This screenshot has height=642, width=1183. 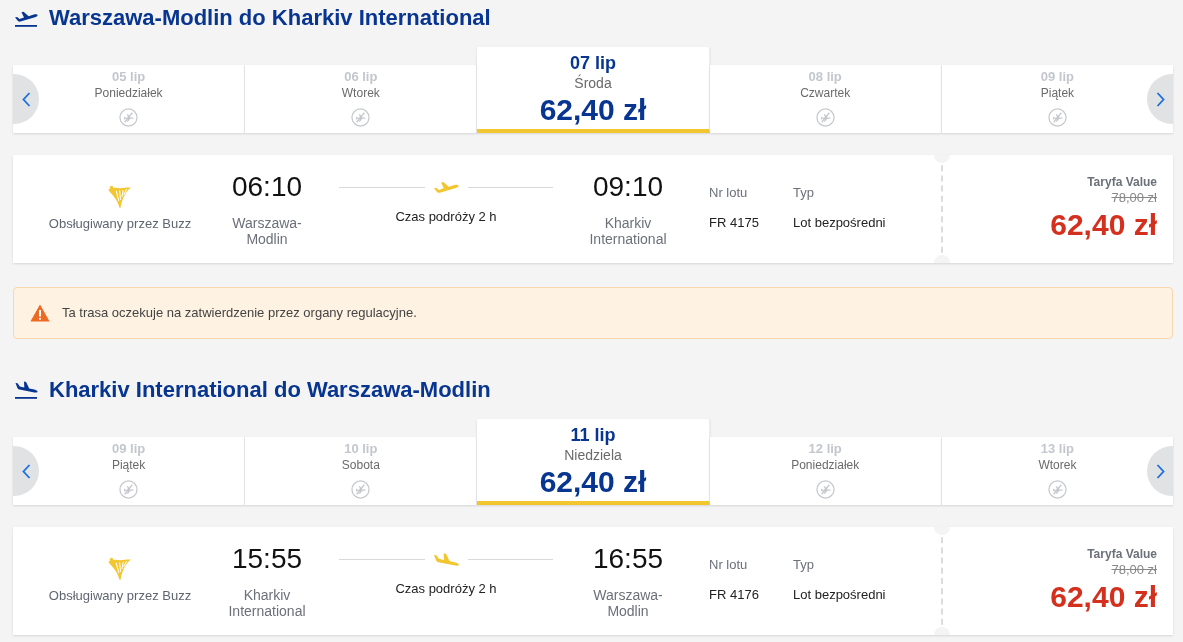 What do you see at coordinates (40, 313) in the screenshot?
I see `warning-icon` at bounding box center [40, 313].